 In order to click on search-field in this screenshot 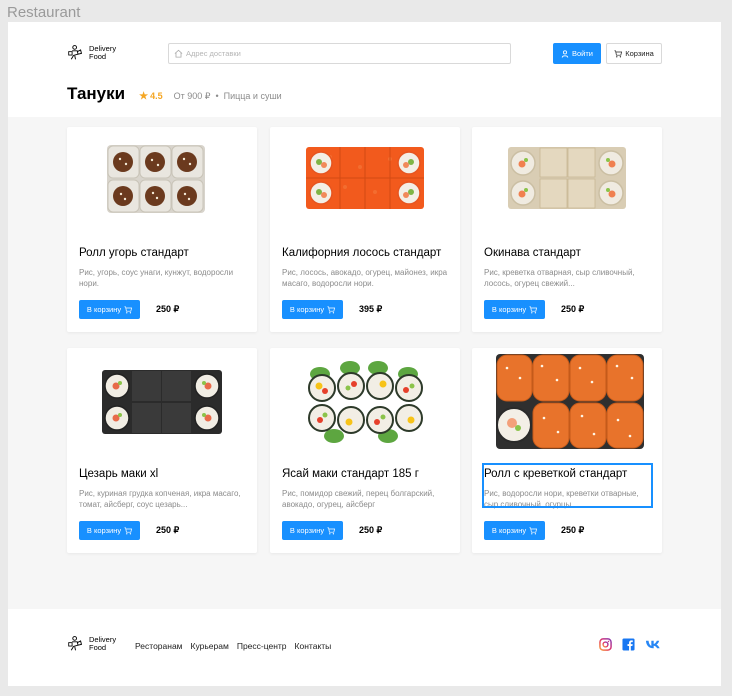, I will do `click(339, 53)`.